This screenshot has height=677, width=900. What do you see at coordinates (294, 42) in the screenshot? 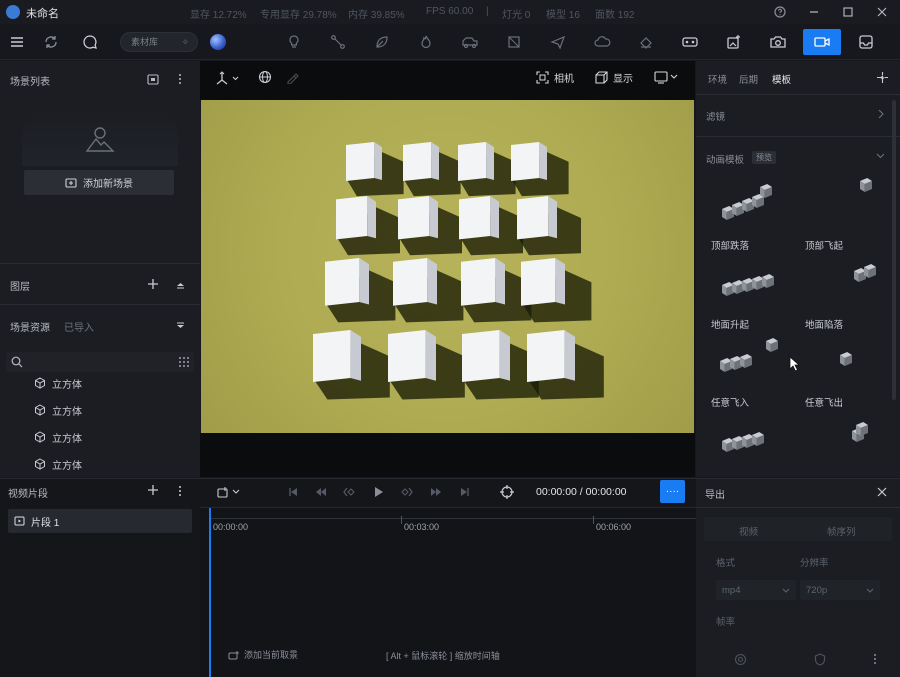
I see `bulb-icon` at bounding box center [294, 42].